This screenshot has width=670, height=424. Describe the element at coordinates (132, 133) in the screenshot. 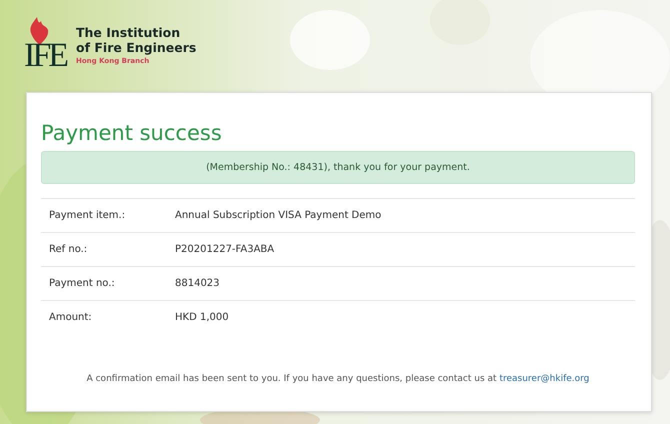

I see `page-title: Payment success` at that location.